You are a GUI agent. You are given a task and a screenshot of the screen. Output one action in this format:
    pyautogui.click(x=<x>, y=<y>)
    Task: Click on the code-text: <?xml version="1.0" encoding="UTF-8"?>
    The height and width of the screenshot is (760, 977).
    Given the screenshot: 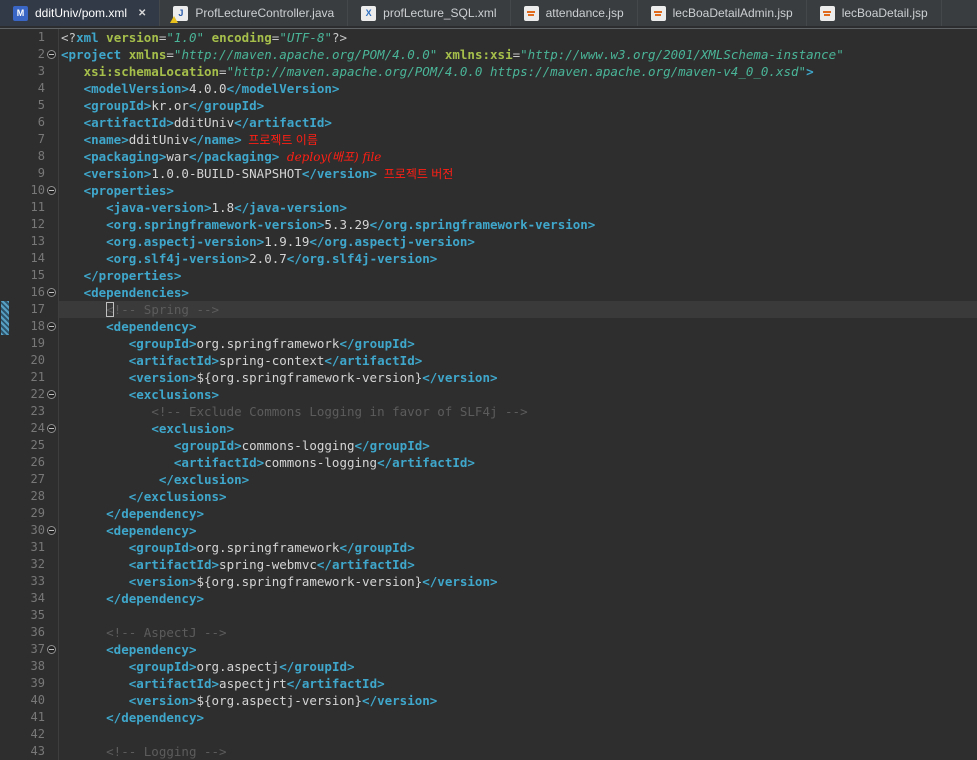 What is the action you would take?
    pyautogui.click(x=517, y=37)
    